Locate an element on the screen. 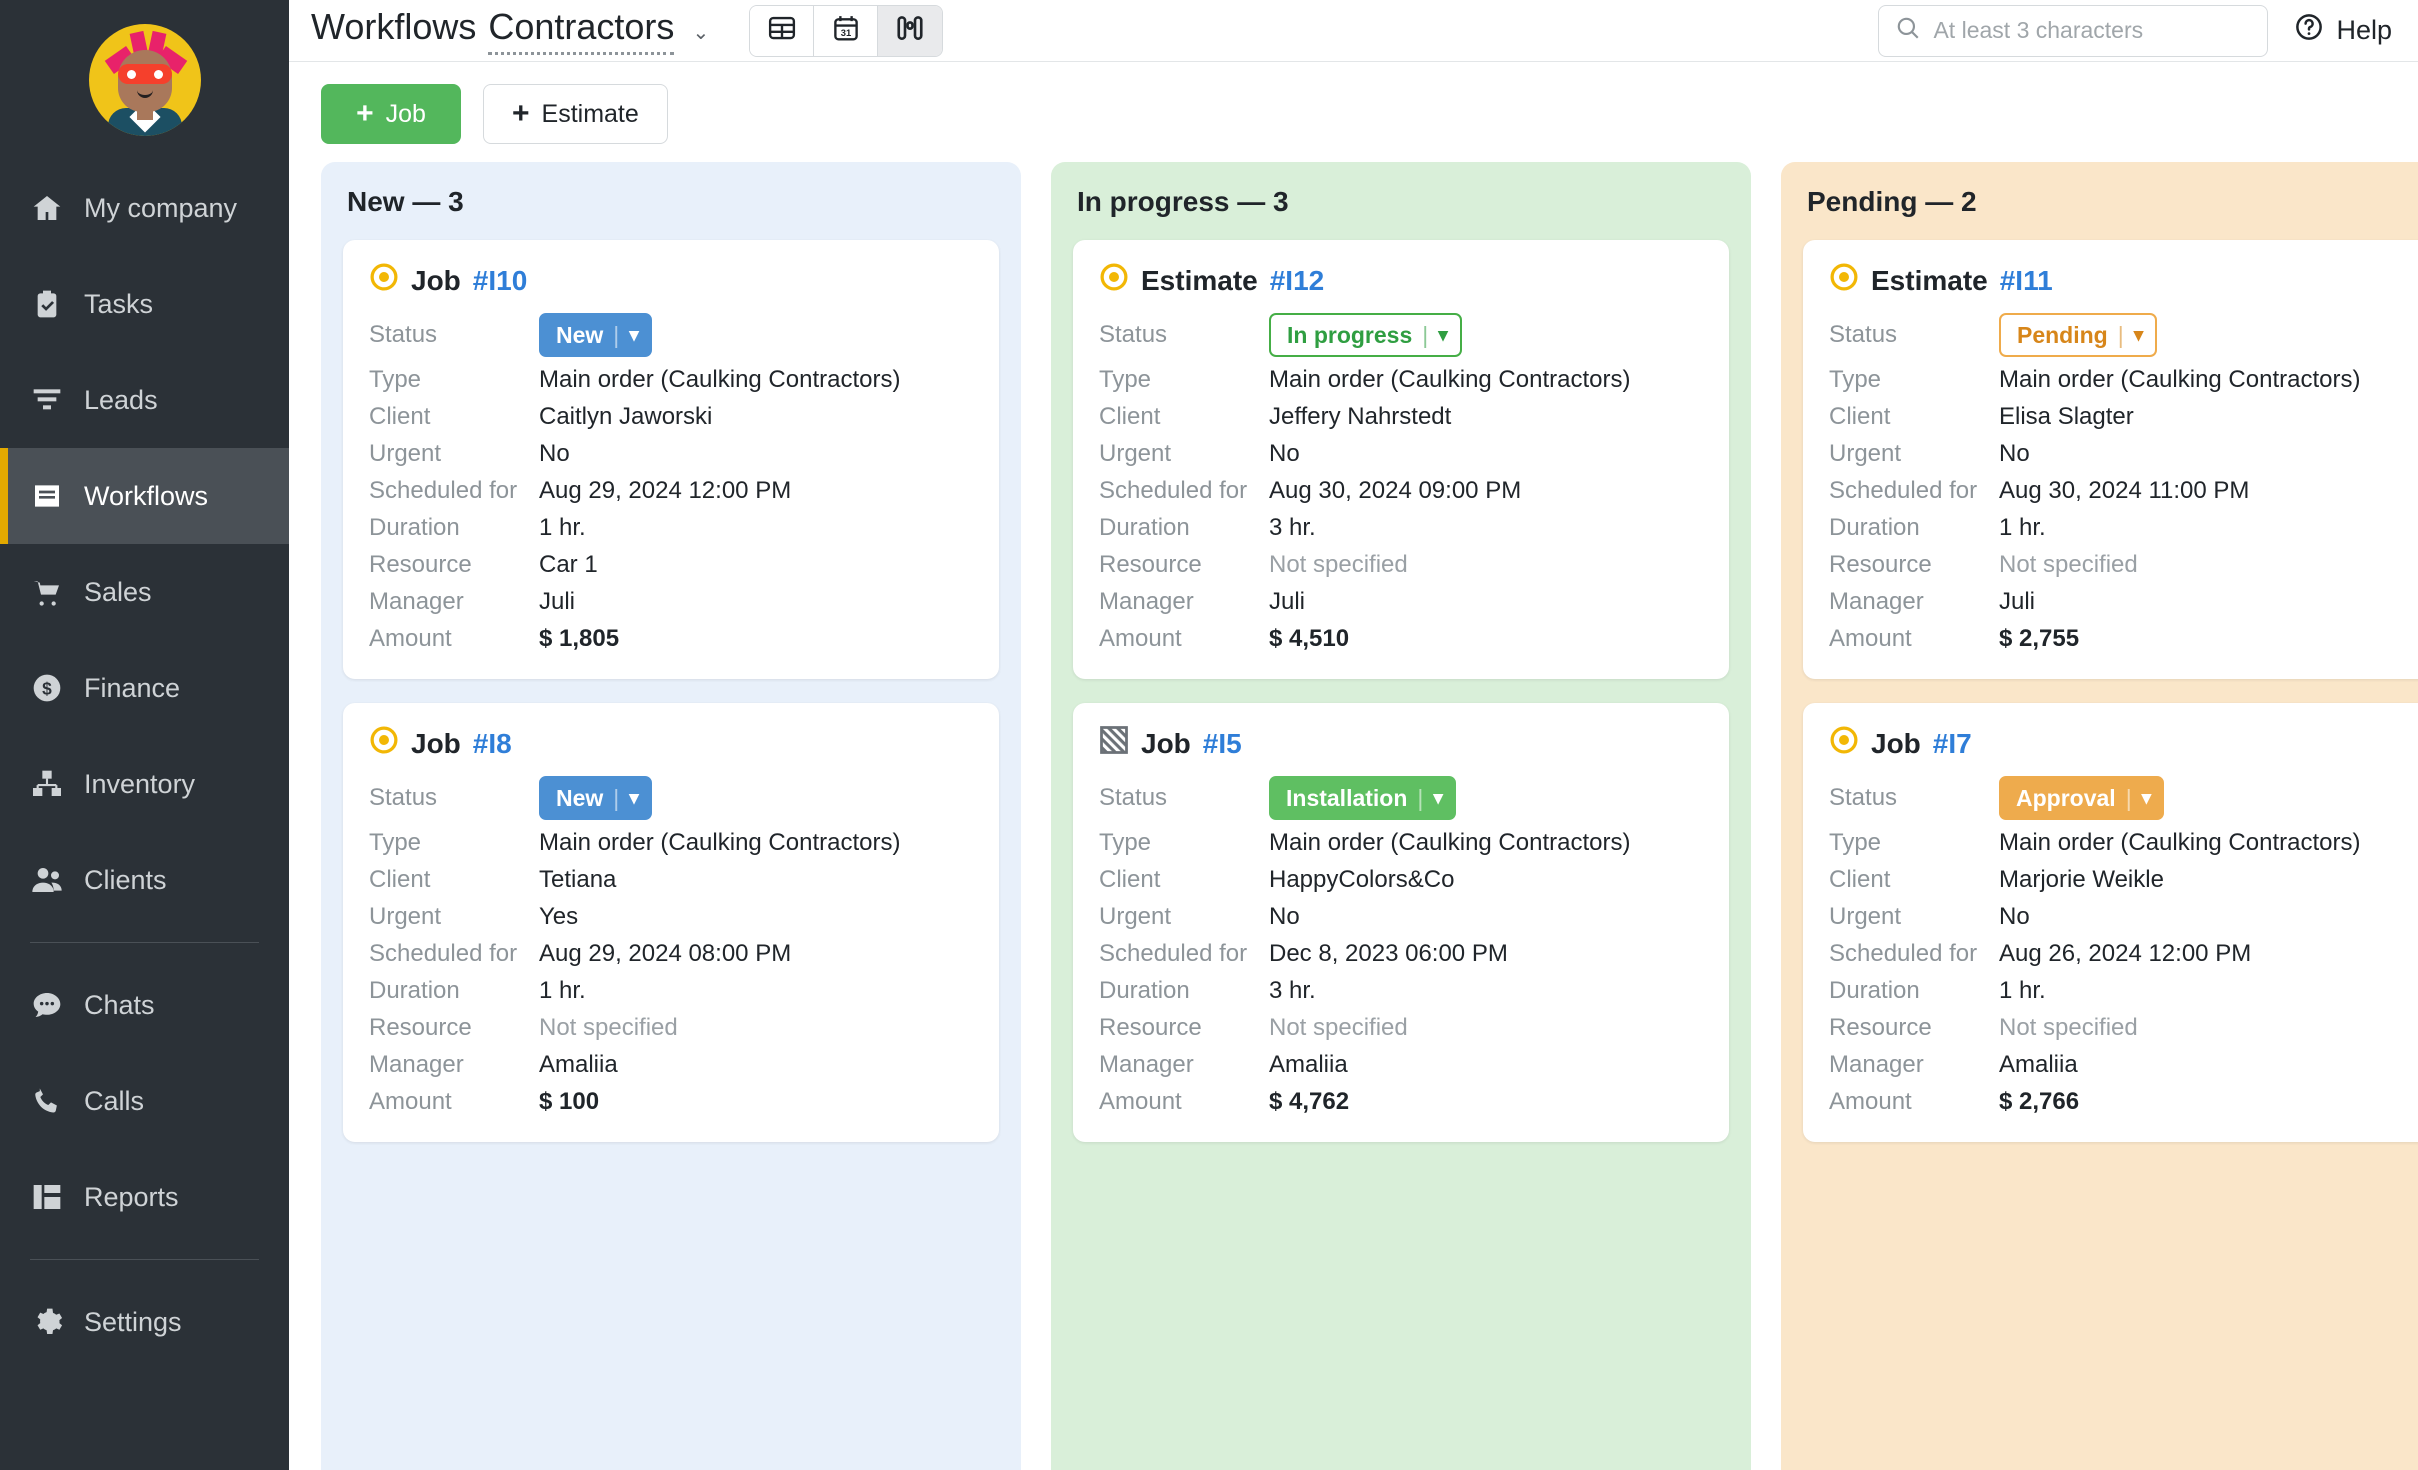 The width and height of the screenshot is (2418, 1470). status-badge: Pending | ▾ is located at coordinates (2078, 335).